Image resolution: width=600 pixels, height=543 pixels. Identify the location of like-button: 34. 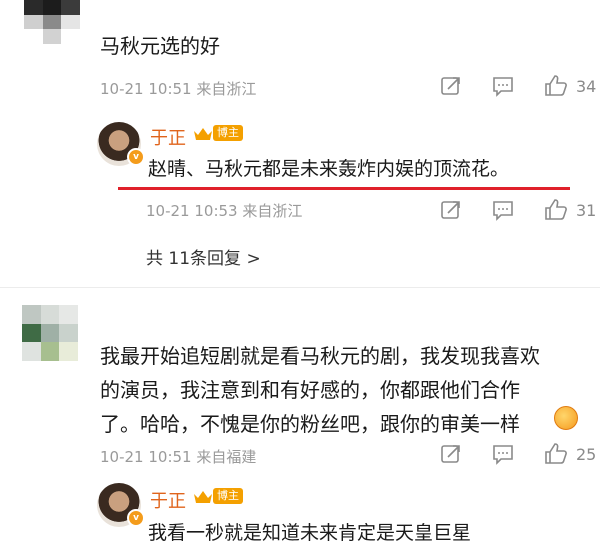
(570, 86).